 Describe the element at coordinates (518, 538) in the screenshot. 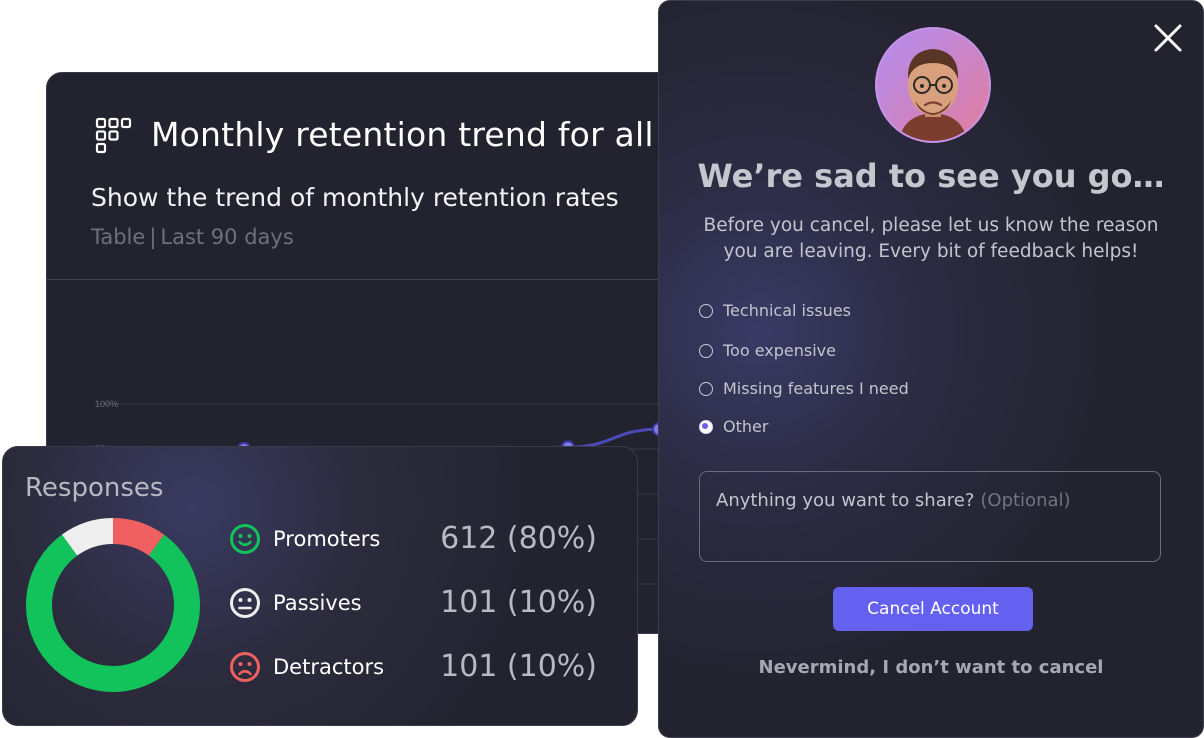

I see `promoters-value: 612 (80%)` at that location.